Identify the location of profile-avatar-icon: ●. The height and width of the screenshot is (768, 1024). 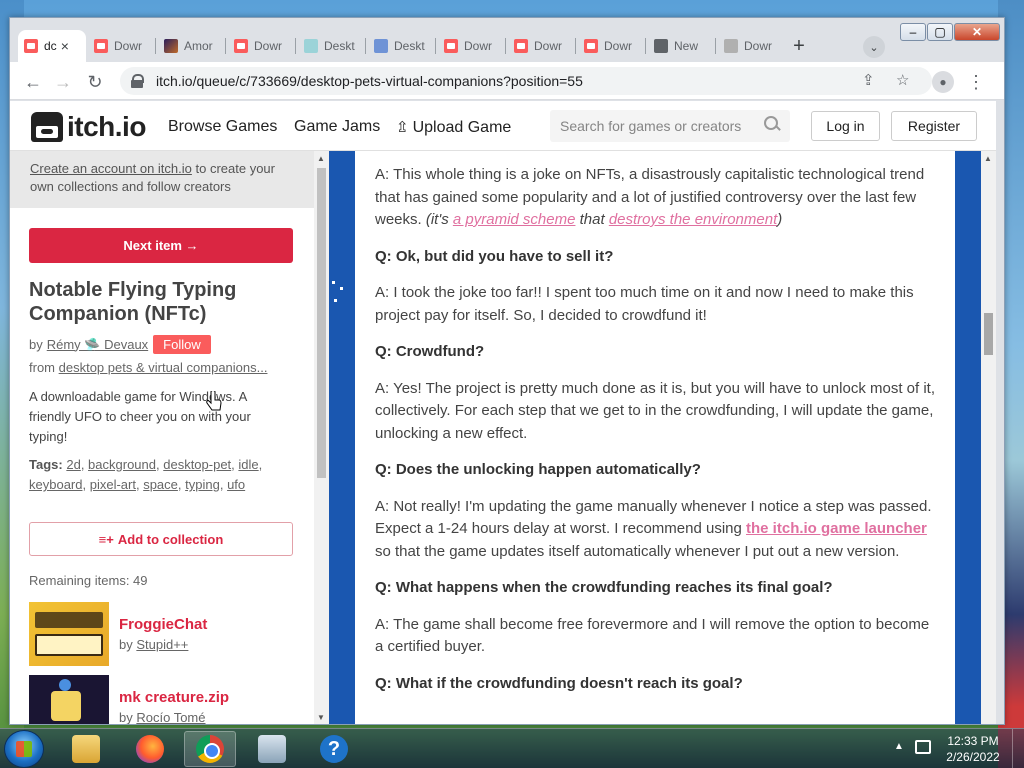
(943, 82).